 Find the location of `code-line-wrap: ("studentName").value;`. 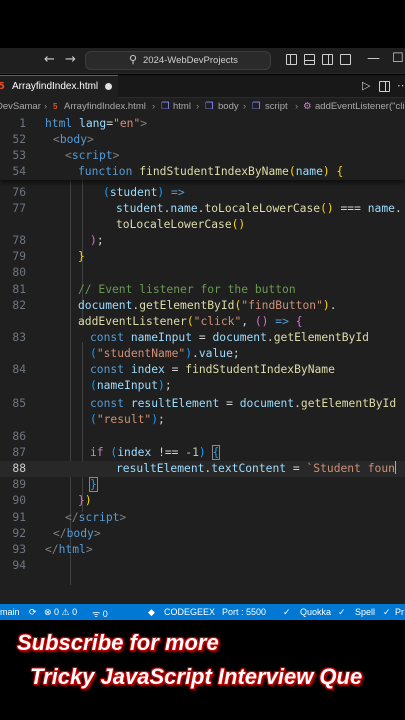

code-line-wrap: ("studentName").value; is located at coordinates (202, 354).